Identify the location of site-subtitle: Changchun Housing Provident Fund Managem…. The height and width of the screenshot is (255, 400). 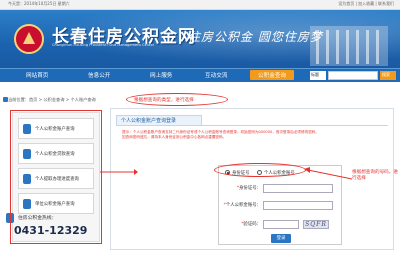
(103, 45).